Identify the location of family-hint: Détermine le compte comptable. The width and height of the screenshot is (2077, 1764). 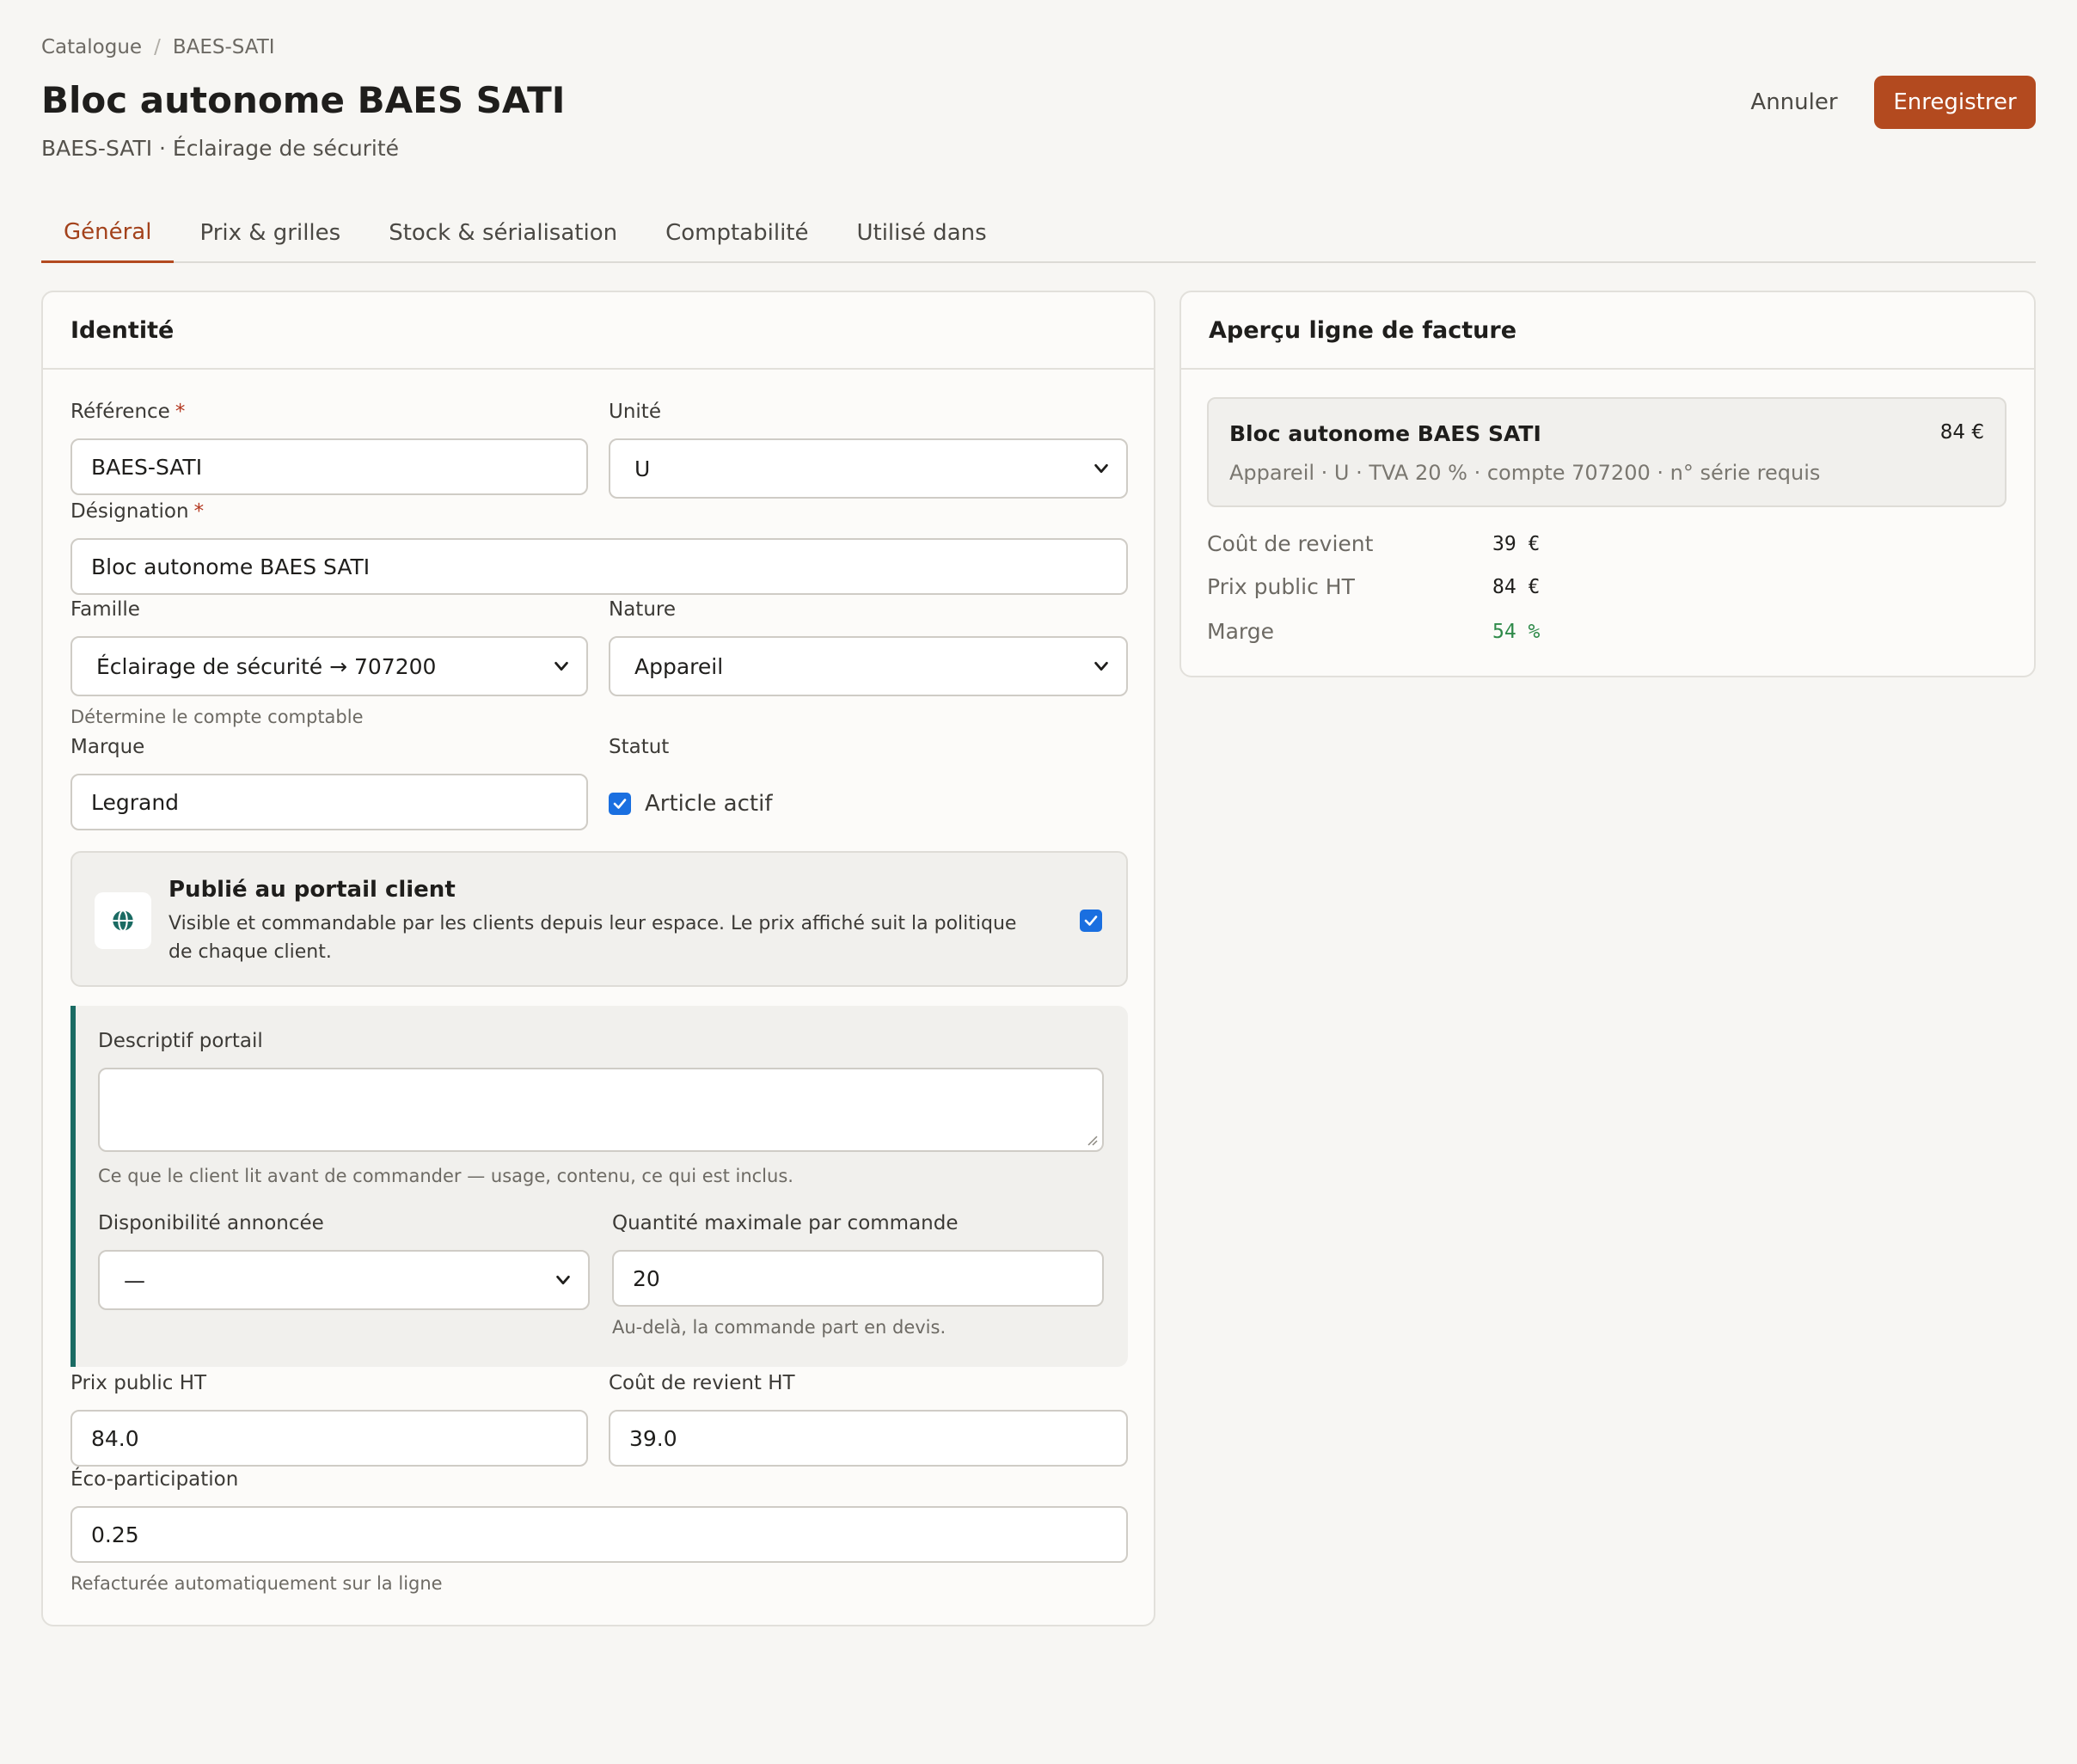
(217, 717).